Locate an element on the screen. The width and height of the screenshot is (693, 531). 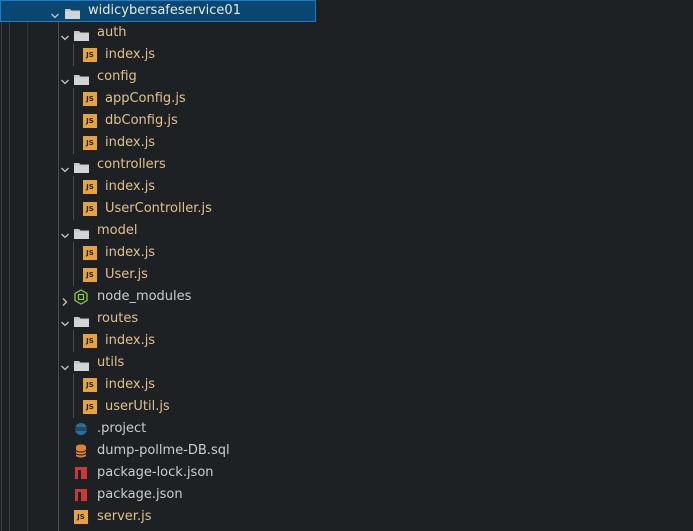
tree-item-label: dbConfig.js is located at coordinates (141, 120).